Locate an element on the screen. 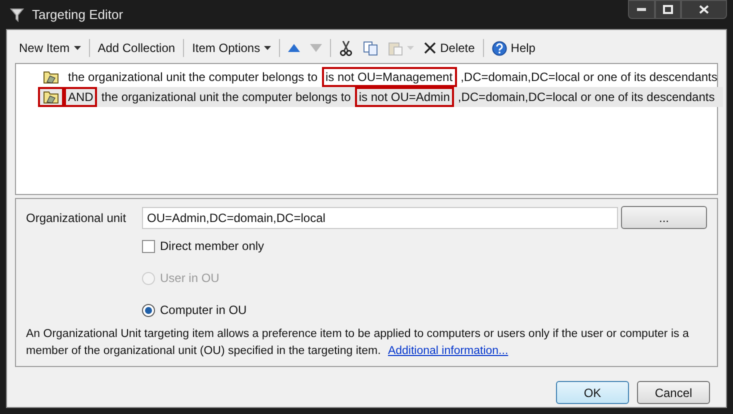  help-button: Help is located at coordinates (514, 48).